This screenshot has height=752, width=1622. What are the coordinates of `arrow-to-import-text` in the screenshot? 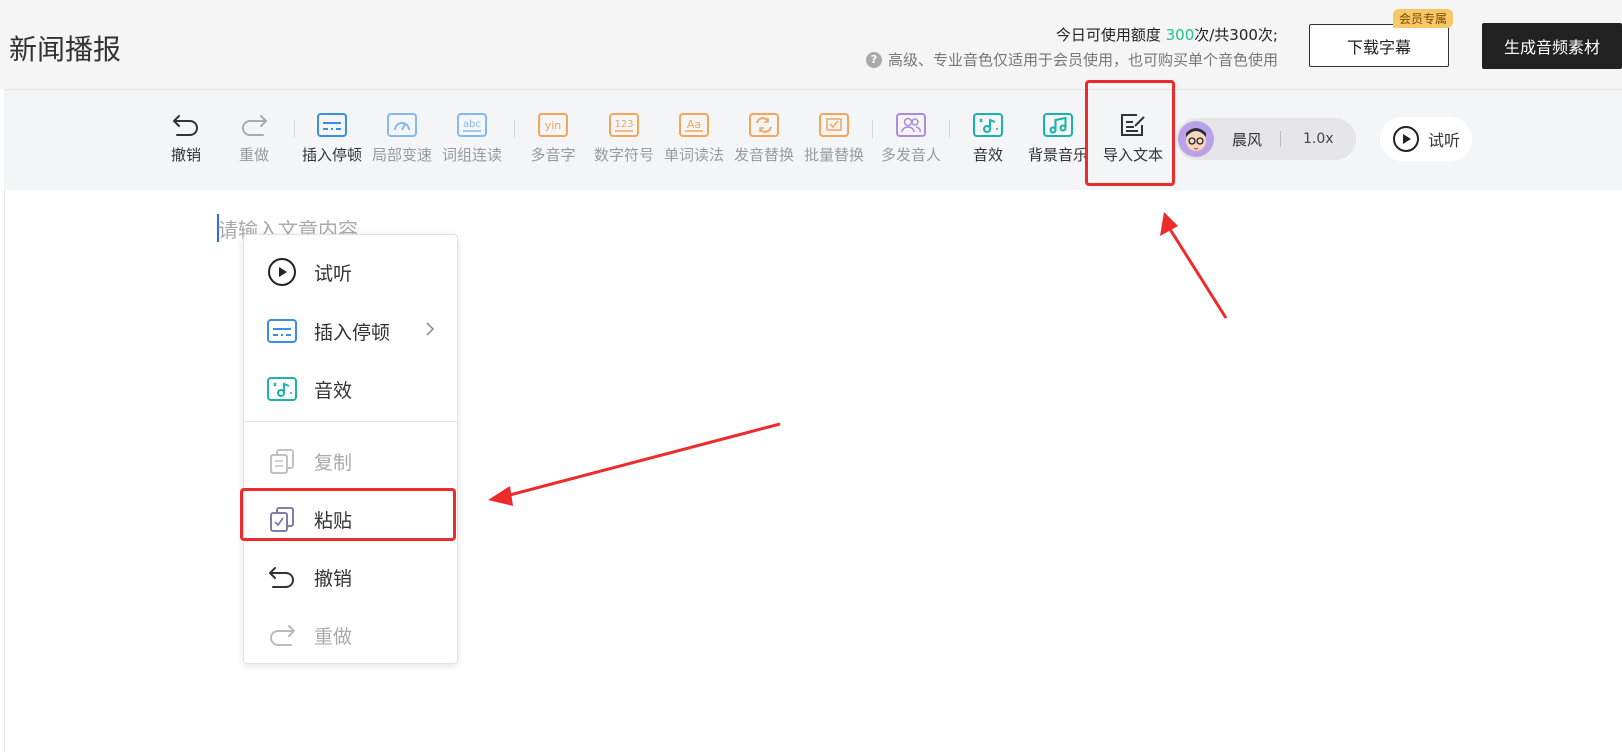 It's located at (1194, 265).